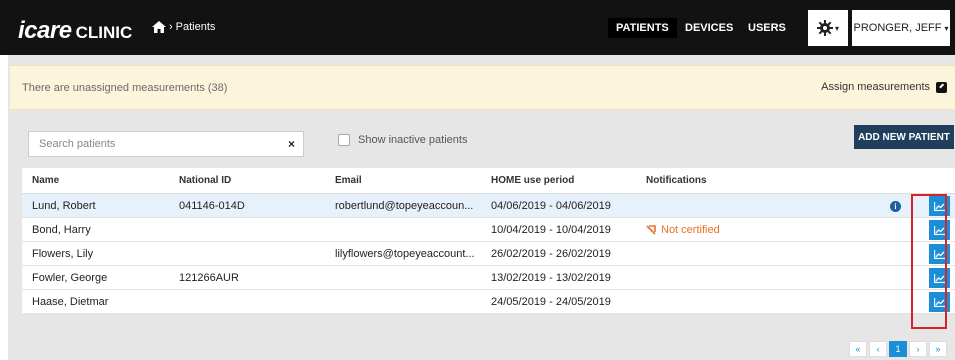  What do you see at coordinates (895, 206) in the screenshot?
I see `info-icon: i` at bounding box center [895, 206].